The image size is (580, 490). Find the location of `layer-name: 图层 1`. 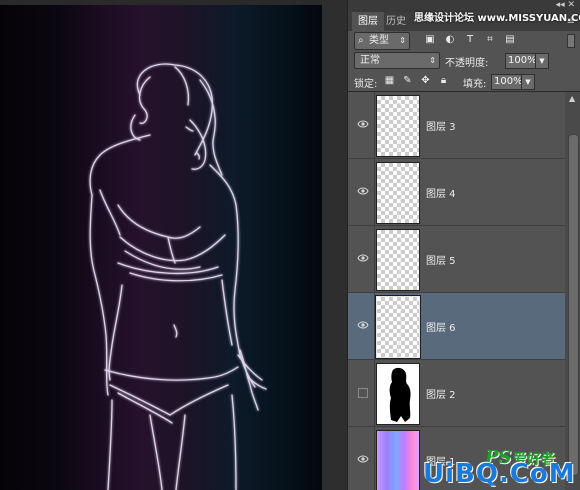

layer-name: 图层 1 is located at coordinates (441, 460).